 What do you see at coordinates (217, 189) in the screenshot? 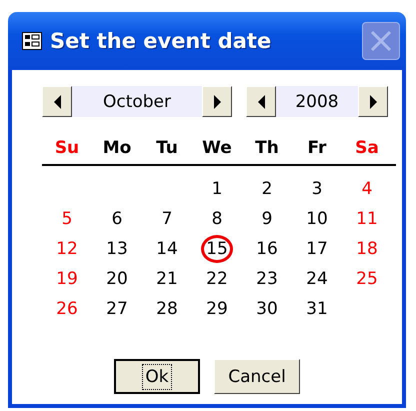
I see `day-cell: 1` at bounding box center [217, 189].